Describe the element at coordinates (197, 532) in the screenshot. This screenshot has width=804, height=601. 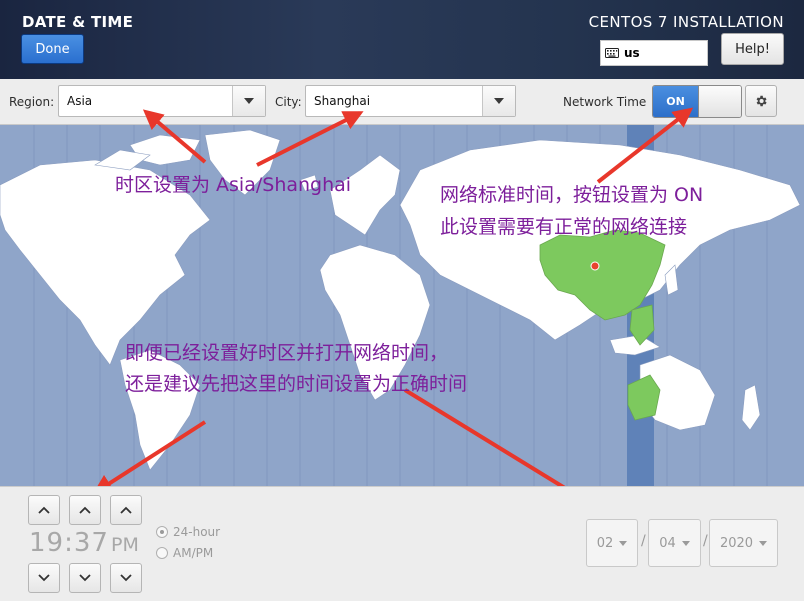
I see `format-24-hour-label: 24-hour` at that location.